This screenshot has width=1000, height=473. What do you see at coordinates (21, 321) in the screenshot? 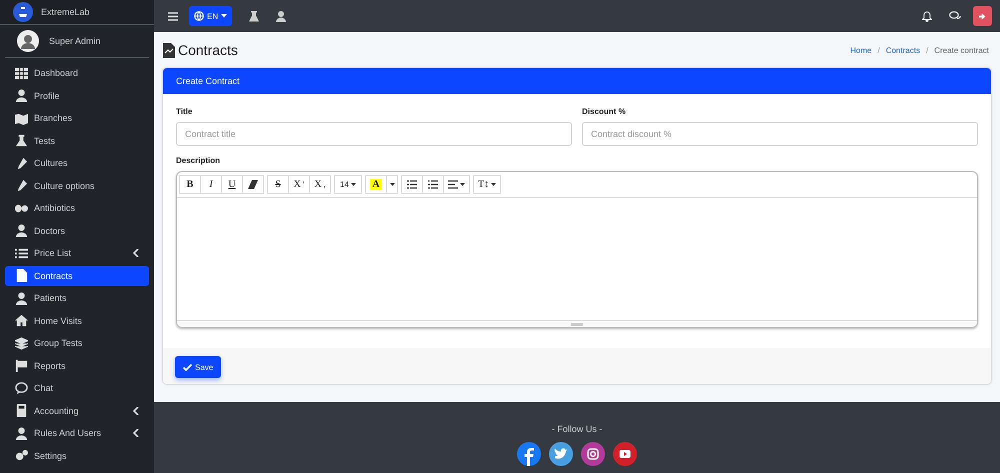
I see `house-icon` at bounding box center [21, 321].